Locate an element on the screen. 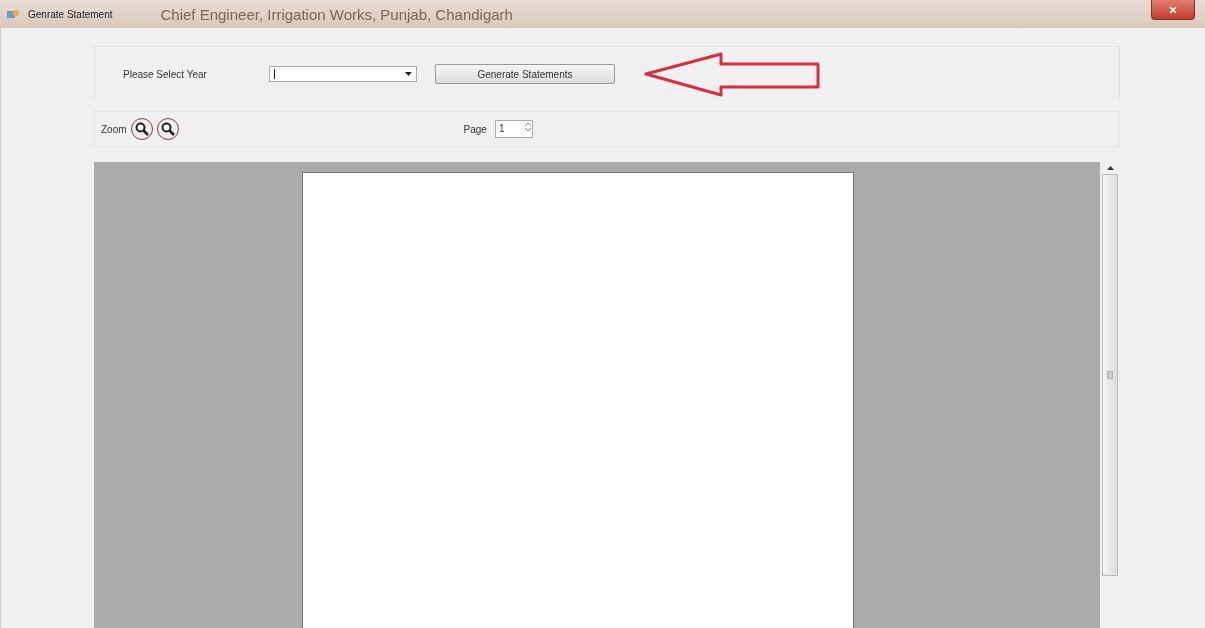 This screenshot has height=628, width=1205. year-label: Please Select Year is located at coordinates (165, 74).